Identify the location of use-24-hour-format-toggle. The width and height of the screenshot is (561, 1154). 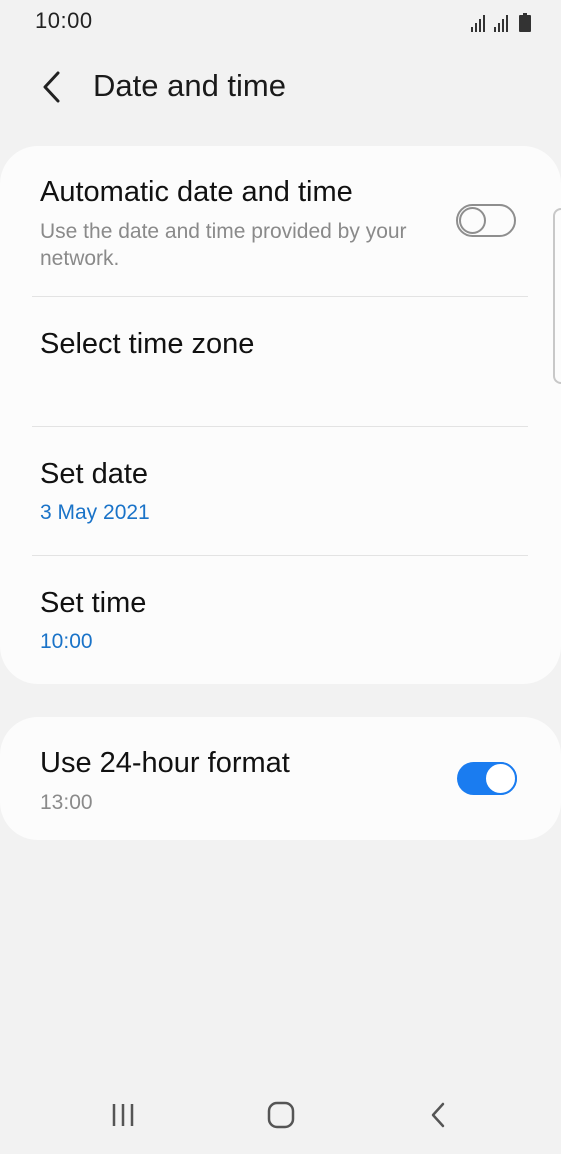
(487, 778).